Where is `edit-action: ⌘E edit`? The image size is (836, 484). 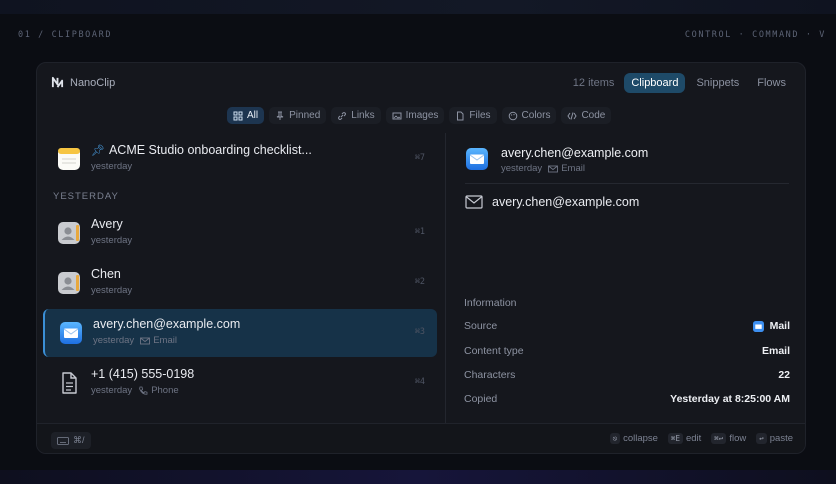 edit-action: ⌘E edit is located at coordinates (684, 438).